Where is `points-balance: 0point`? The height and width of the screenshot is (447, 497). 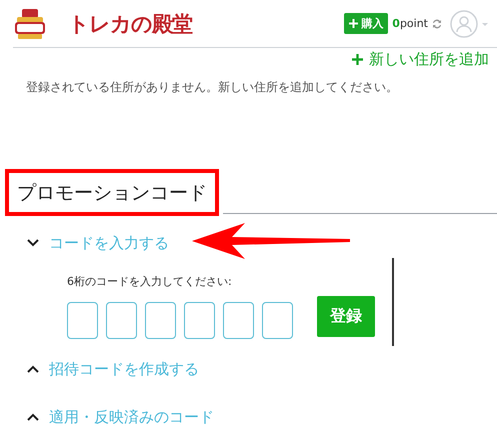
points-balance: 0point is located at coordinates (410, 23).